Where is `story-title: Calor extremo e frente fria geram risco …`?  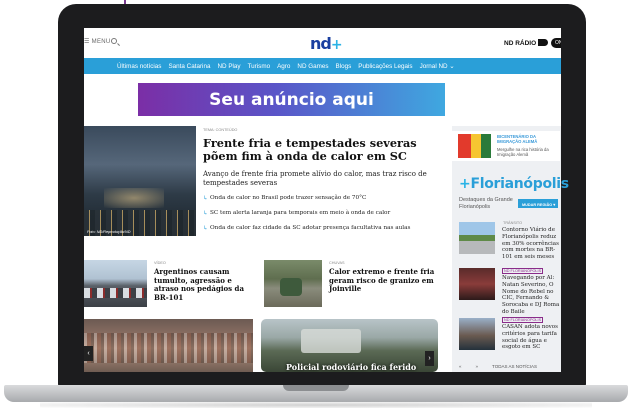
story-title: Calor extremo e frente fria geram risco … is located at coordinates (385, 280).